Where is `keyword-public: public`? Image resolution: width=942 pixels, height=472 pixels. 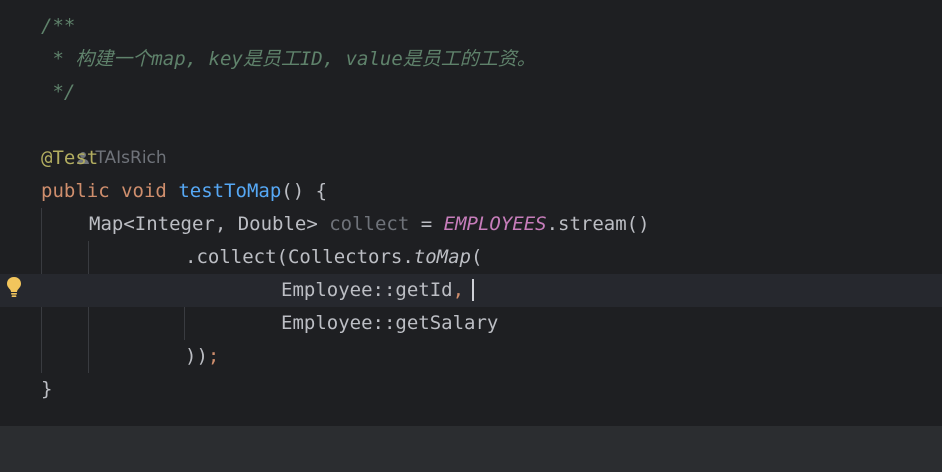 keyword-public: public is located at coordinates (75, 191).